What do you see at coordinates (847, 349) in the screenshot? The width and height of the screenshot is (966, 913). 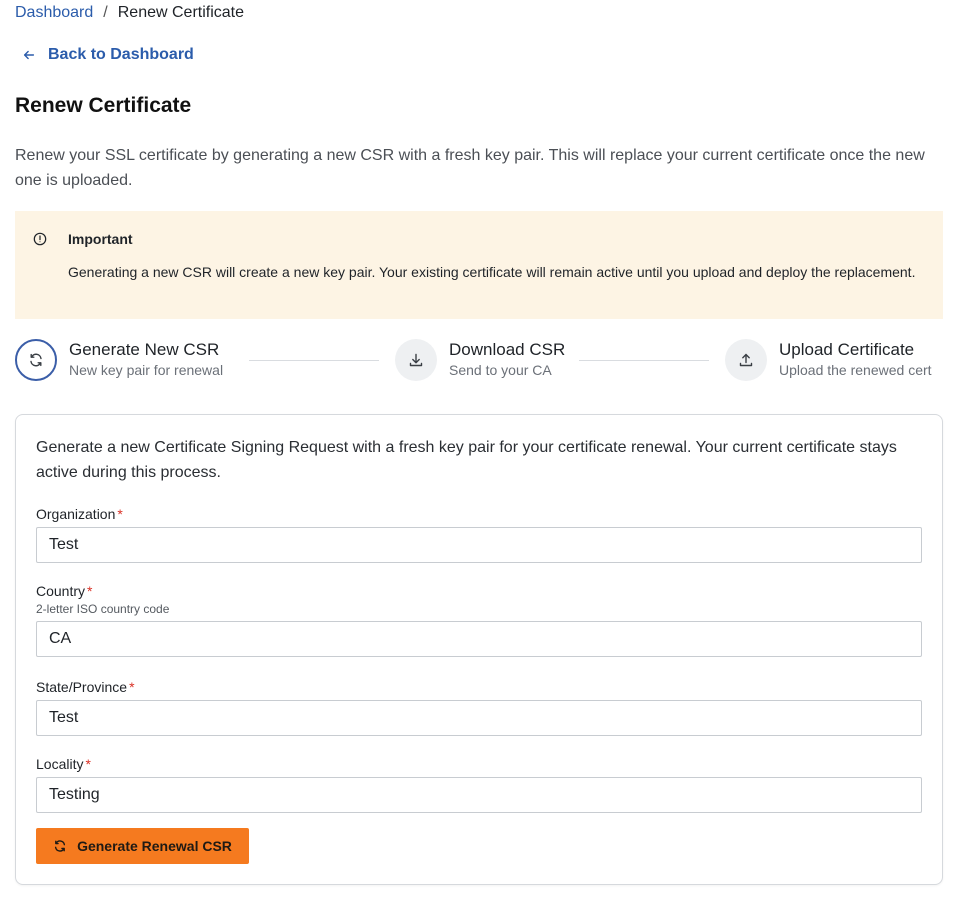 I see `step-3-title: Upload Certificate` at bounding box center [847, 349].